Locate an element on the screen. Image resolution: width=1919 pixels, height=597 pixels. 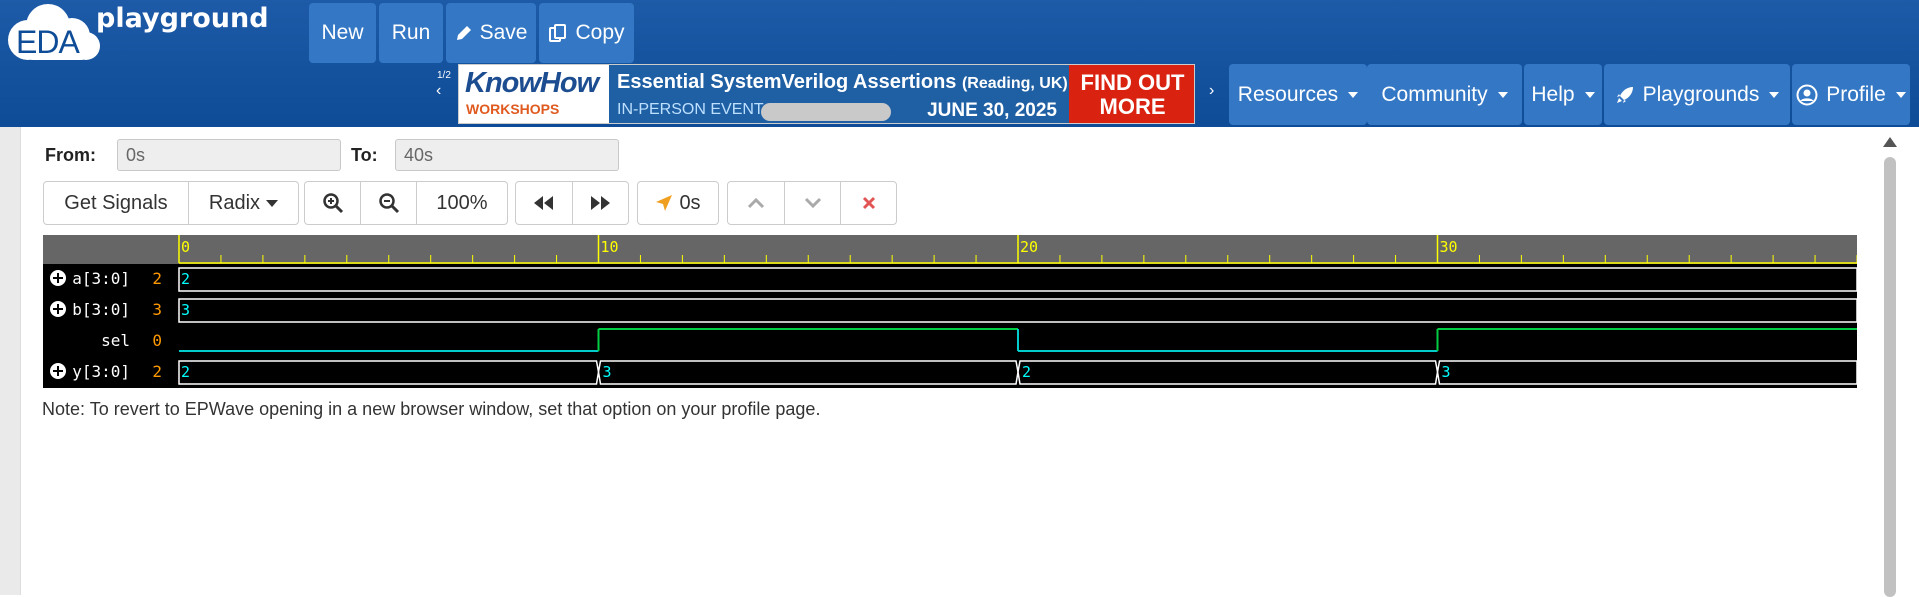
logo: EDA playground is located at coordinates (151, 33).